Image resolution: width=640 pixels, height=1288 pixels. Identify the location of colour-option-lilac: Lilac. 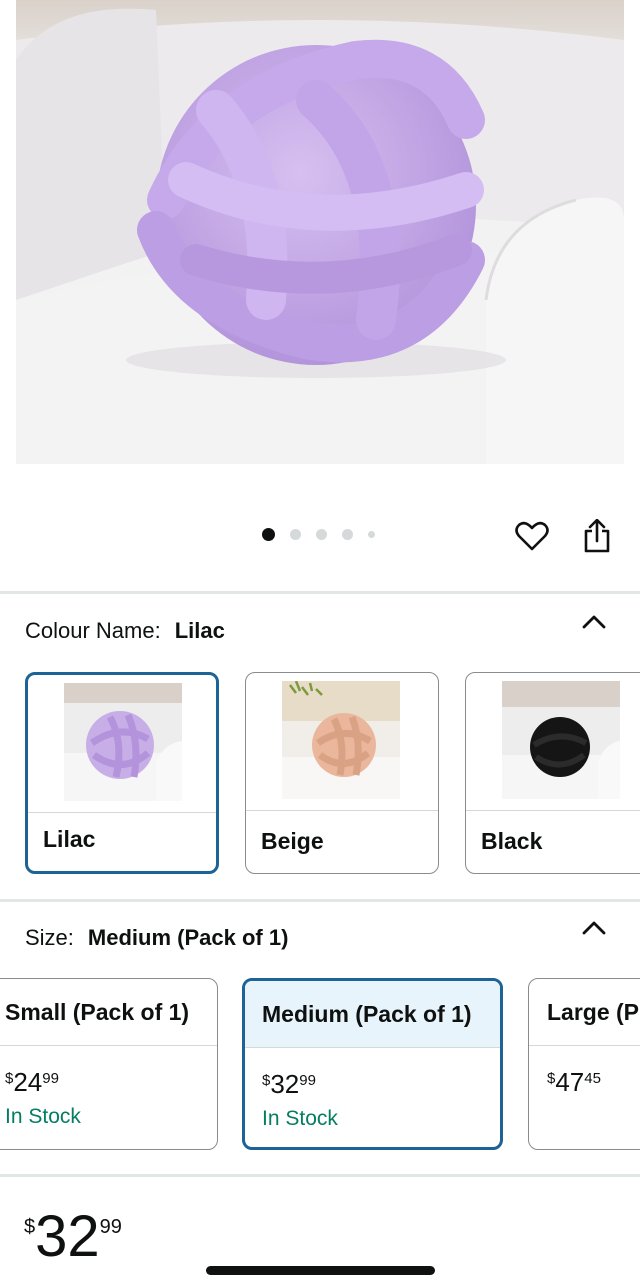
(122, 773).